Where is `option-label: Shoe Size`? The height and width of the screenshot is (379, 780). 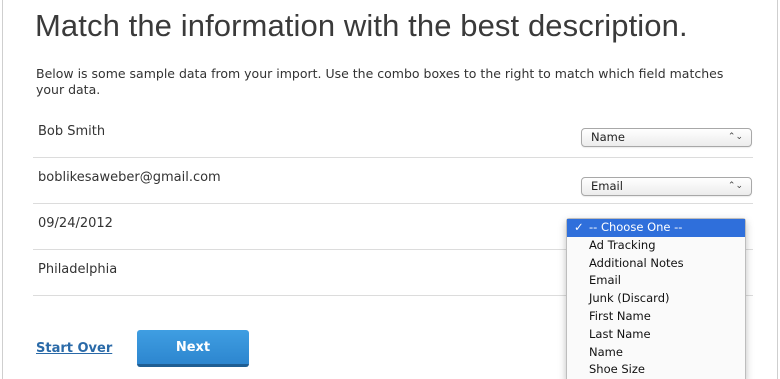 option-label: Shoe Size is located at coordinates (617, 369).